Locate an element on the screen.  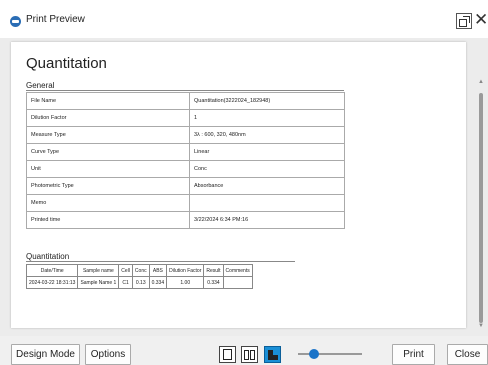
vertical-scrollbar-thumb is located at coordinates (481, 208).